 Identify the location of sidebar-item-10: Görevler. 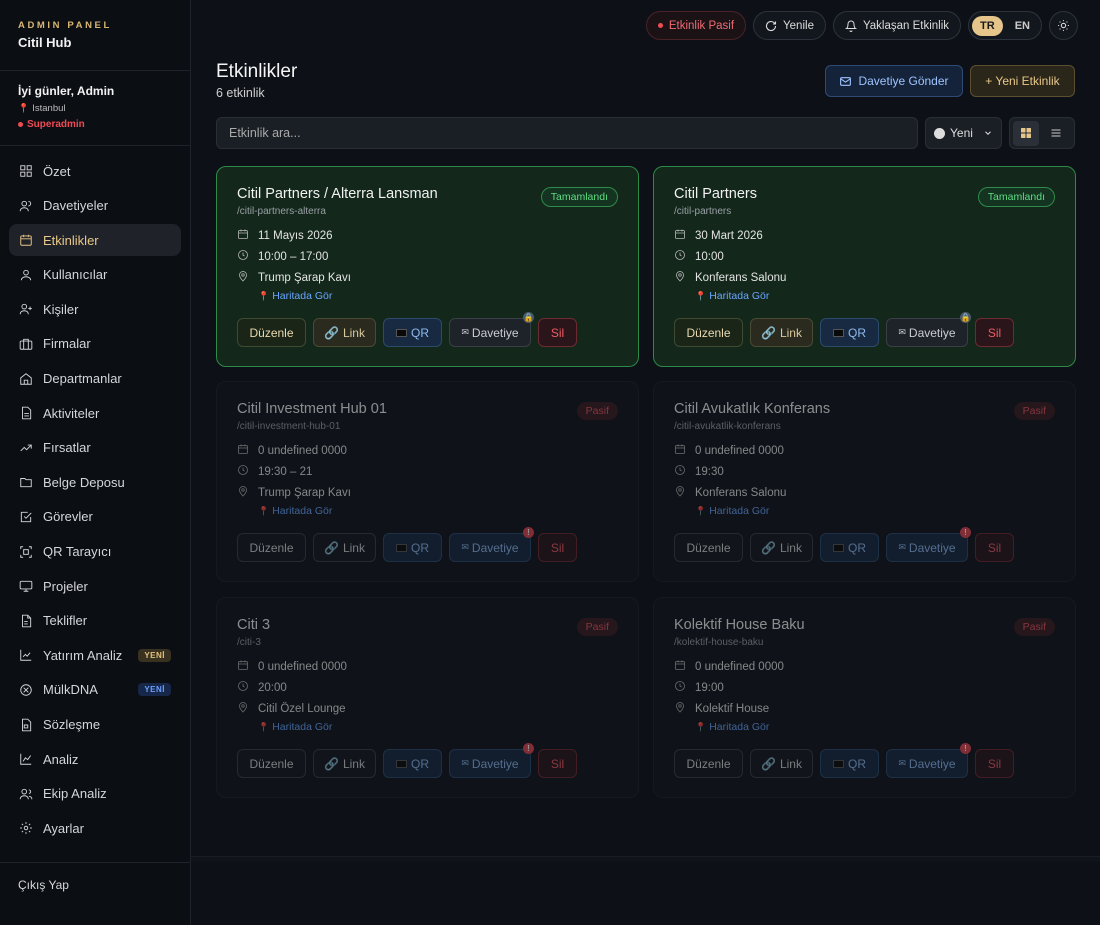
(95, 517).